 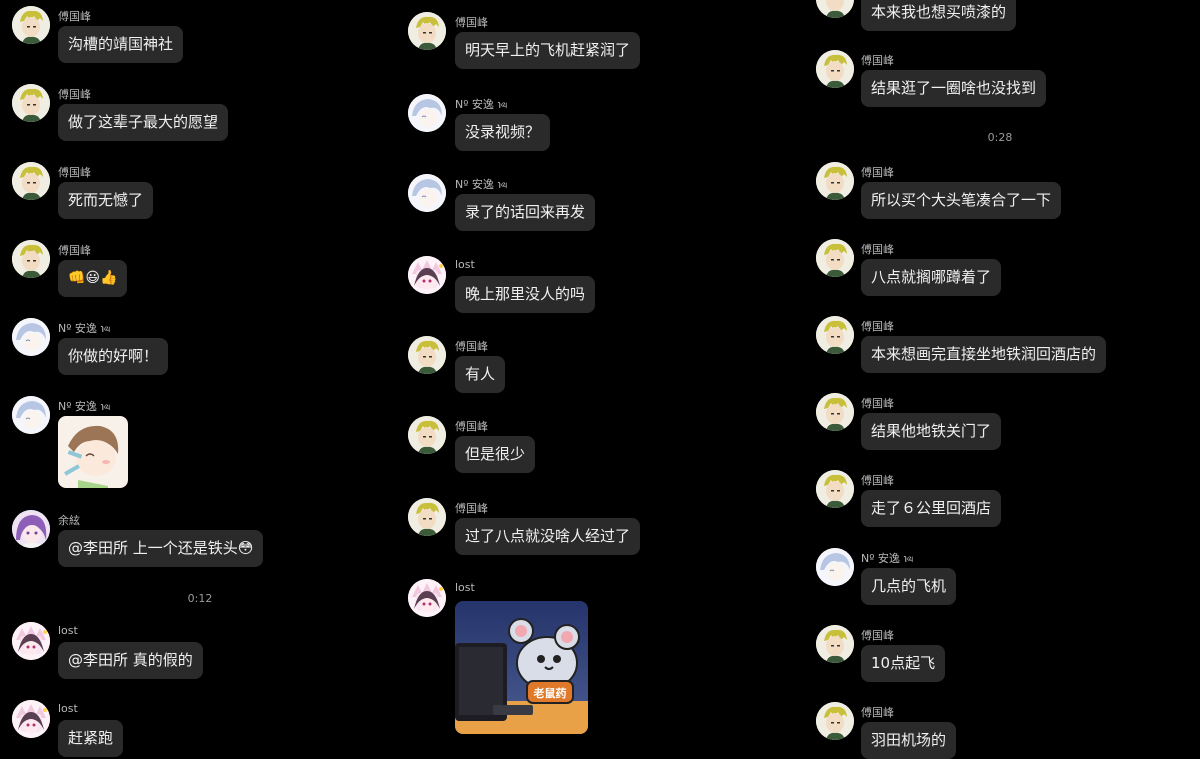 I want to click on message-bubble: 走了６公里回酒店, so click(x=931, y=508).